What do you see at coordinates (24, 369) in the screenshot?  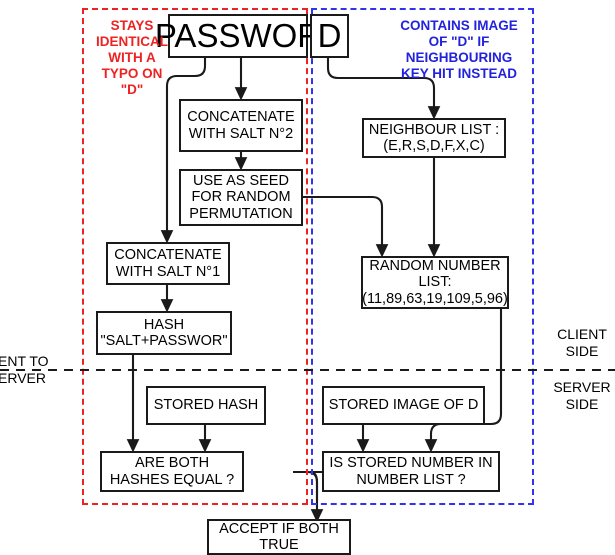 I see `sent-to-server-label: ENT TO ERVER` at bounding box center [24, 369].